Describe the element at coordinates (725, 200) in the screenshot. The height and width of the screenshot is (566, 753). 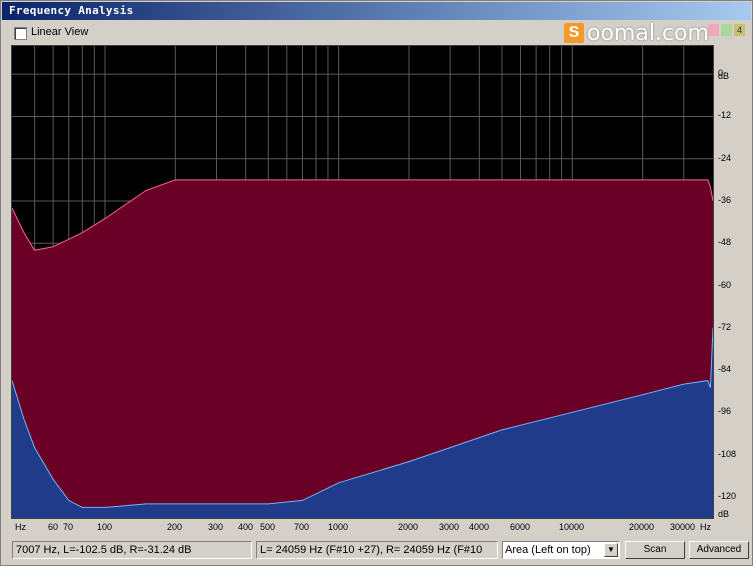
I see `db-tick-label: -36` at that location.